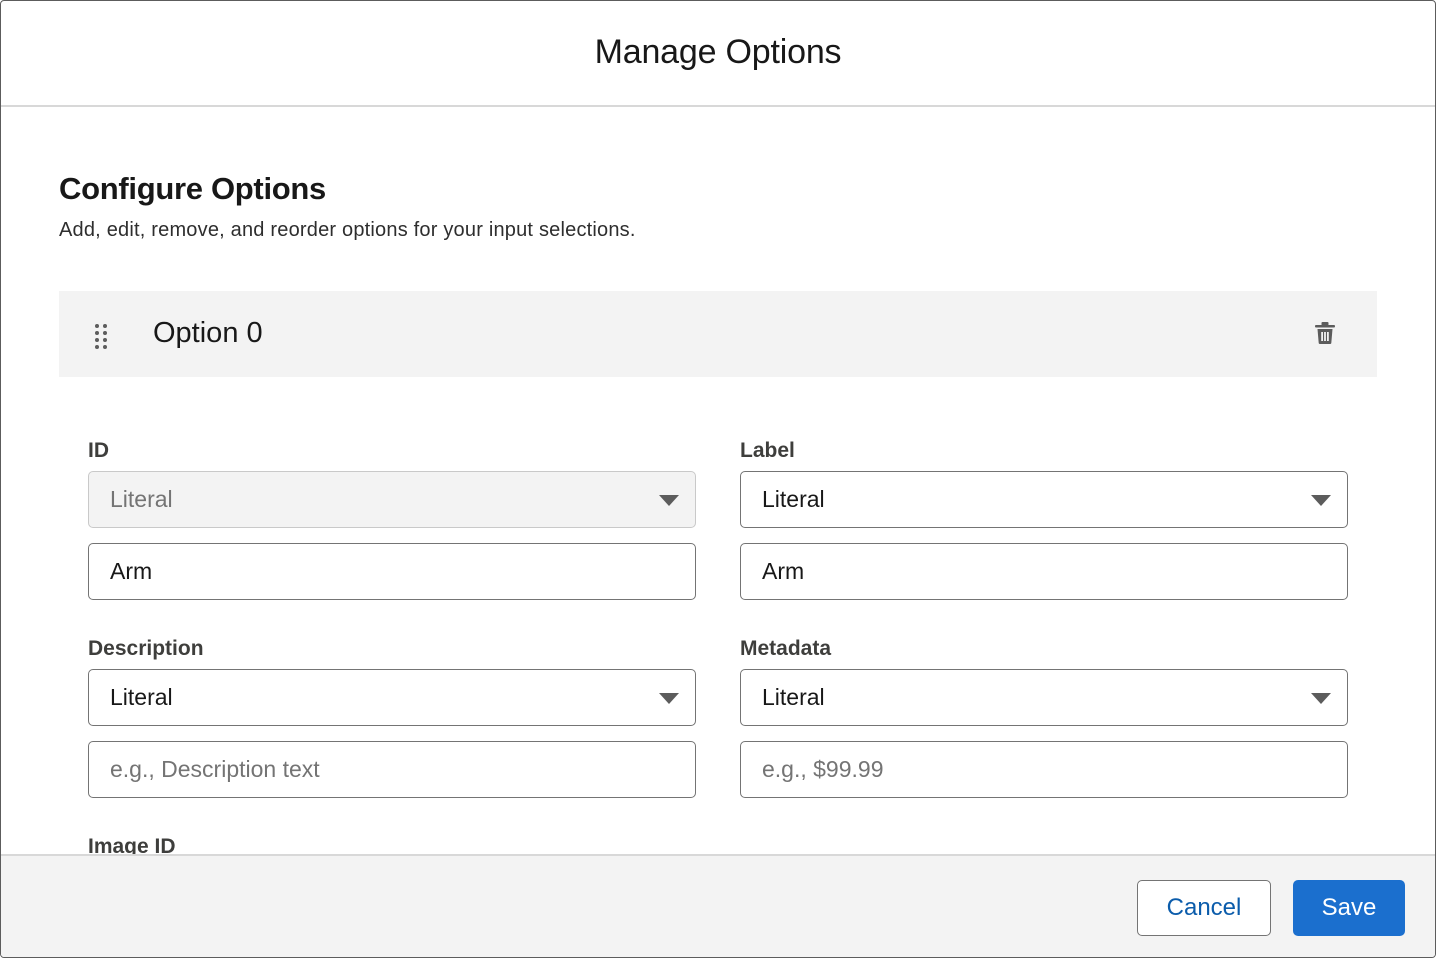 The height and width of the screenshot is (958, 1436). I want to click on id-value-input, so click(392, 571).